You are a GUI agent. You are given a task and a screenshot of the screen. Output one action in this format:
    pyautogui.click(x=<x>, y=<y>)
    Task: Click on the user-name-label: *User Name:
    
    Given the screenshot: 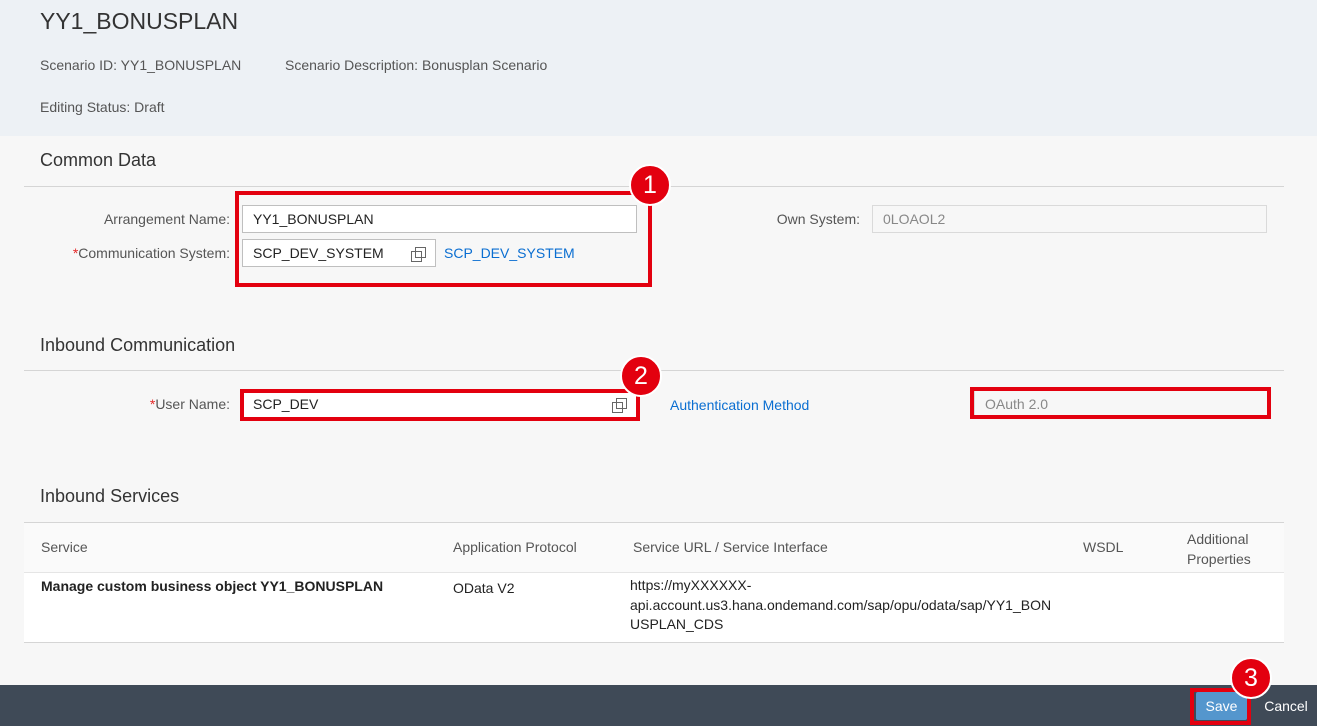 What is the action you would take?
    pyautogui.click(x=189, y=404)
    